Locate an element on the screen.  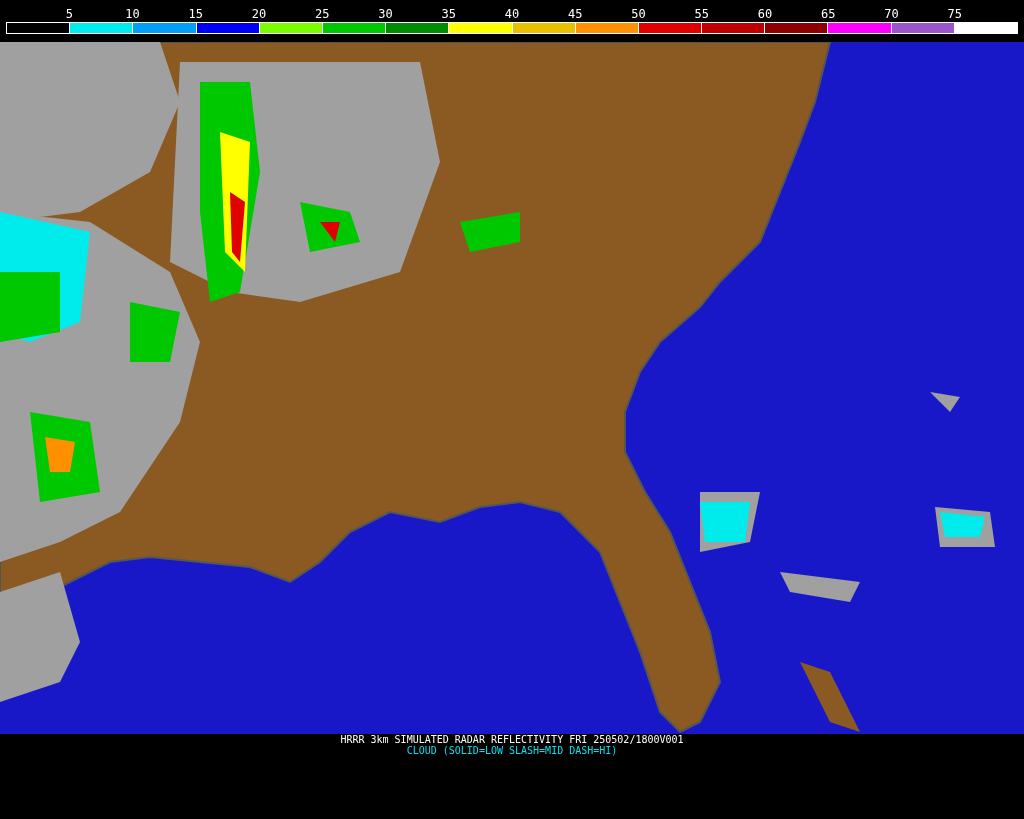
scale-tick-label: 5 is located at coordinates (69, 14).